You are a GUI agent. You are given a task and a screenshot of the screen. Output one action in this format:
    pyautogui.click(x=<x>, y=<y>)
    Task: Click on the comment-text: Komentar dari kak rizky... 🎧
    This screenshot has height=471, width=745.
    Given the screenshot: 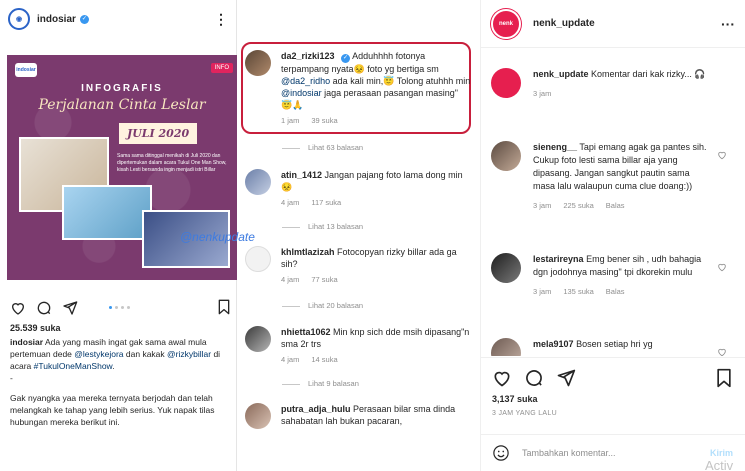 What is the action you would take?
    pyautogui.click(x=648, y=74)
    